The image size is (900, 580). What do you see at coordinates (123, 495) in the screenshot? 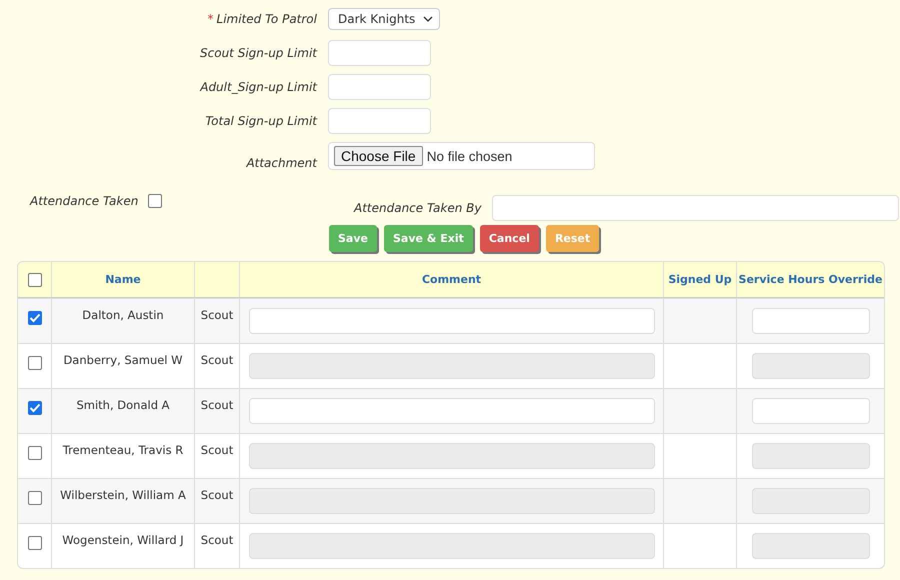
I see `name-cell: Wilberstein, William A` at bounding box center [123, 495].